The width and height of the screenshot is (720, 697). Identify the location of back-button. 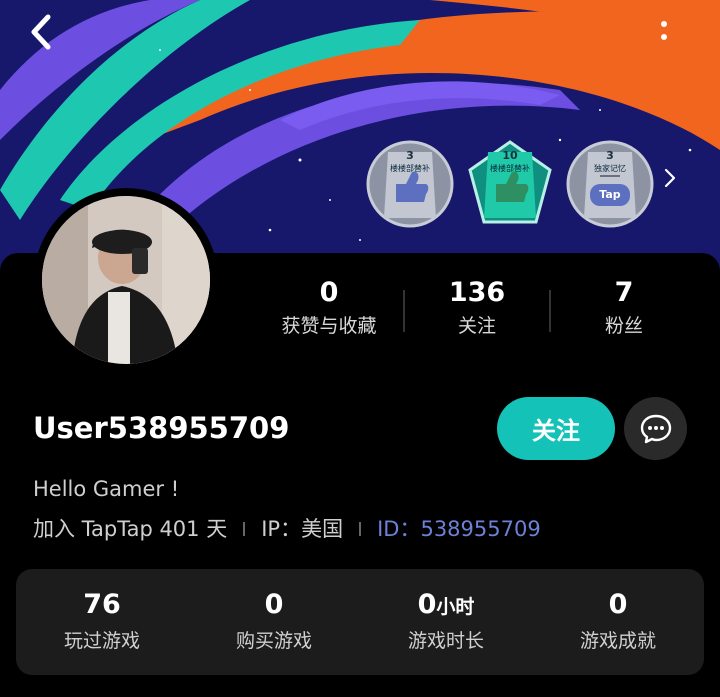
(50, 36).